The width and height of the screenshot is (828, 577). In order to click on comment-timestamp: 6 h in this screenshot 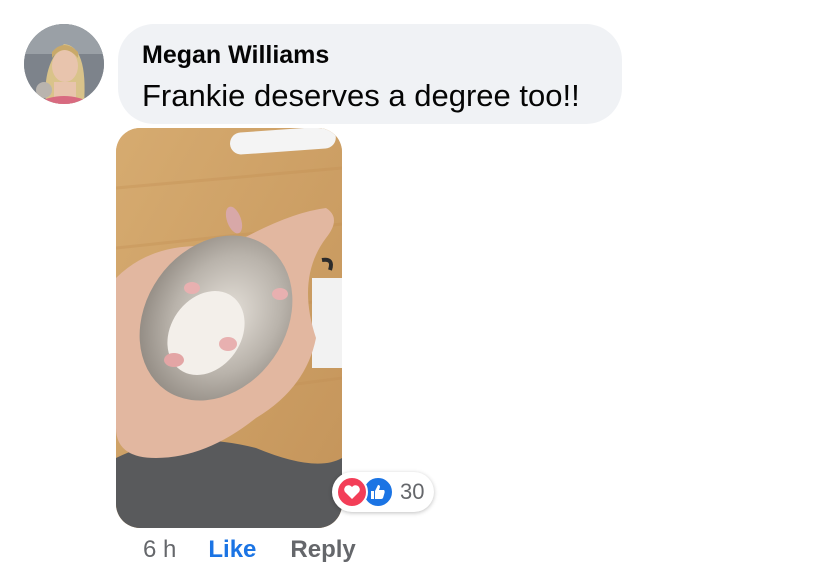, I will do `click(159, 550)`.